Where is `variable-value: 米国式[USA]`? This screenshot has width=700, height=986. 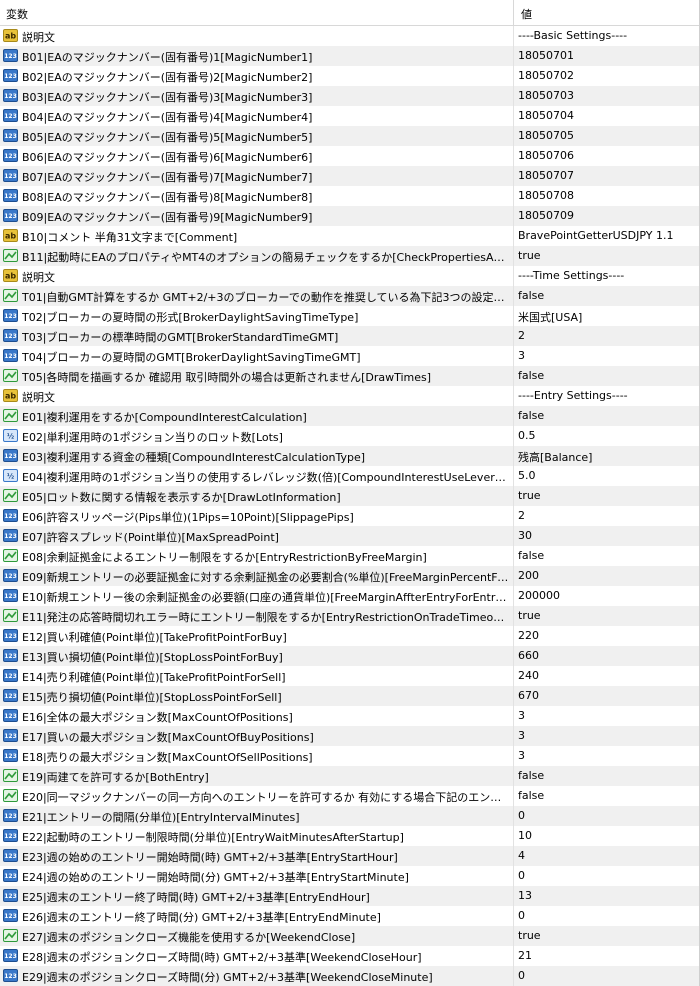
variable-value: 米国式[USA] is located at coordinates (607, 317).